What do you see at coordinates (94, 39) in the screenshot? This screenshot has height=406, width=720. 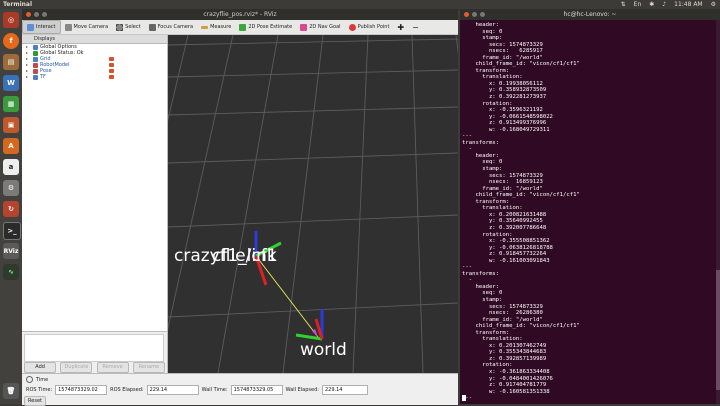 I see `displays-header: Displays` at bounding box center [94, 39].